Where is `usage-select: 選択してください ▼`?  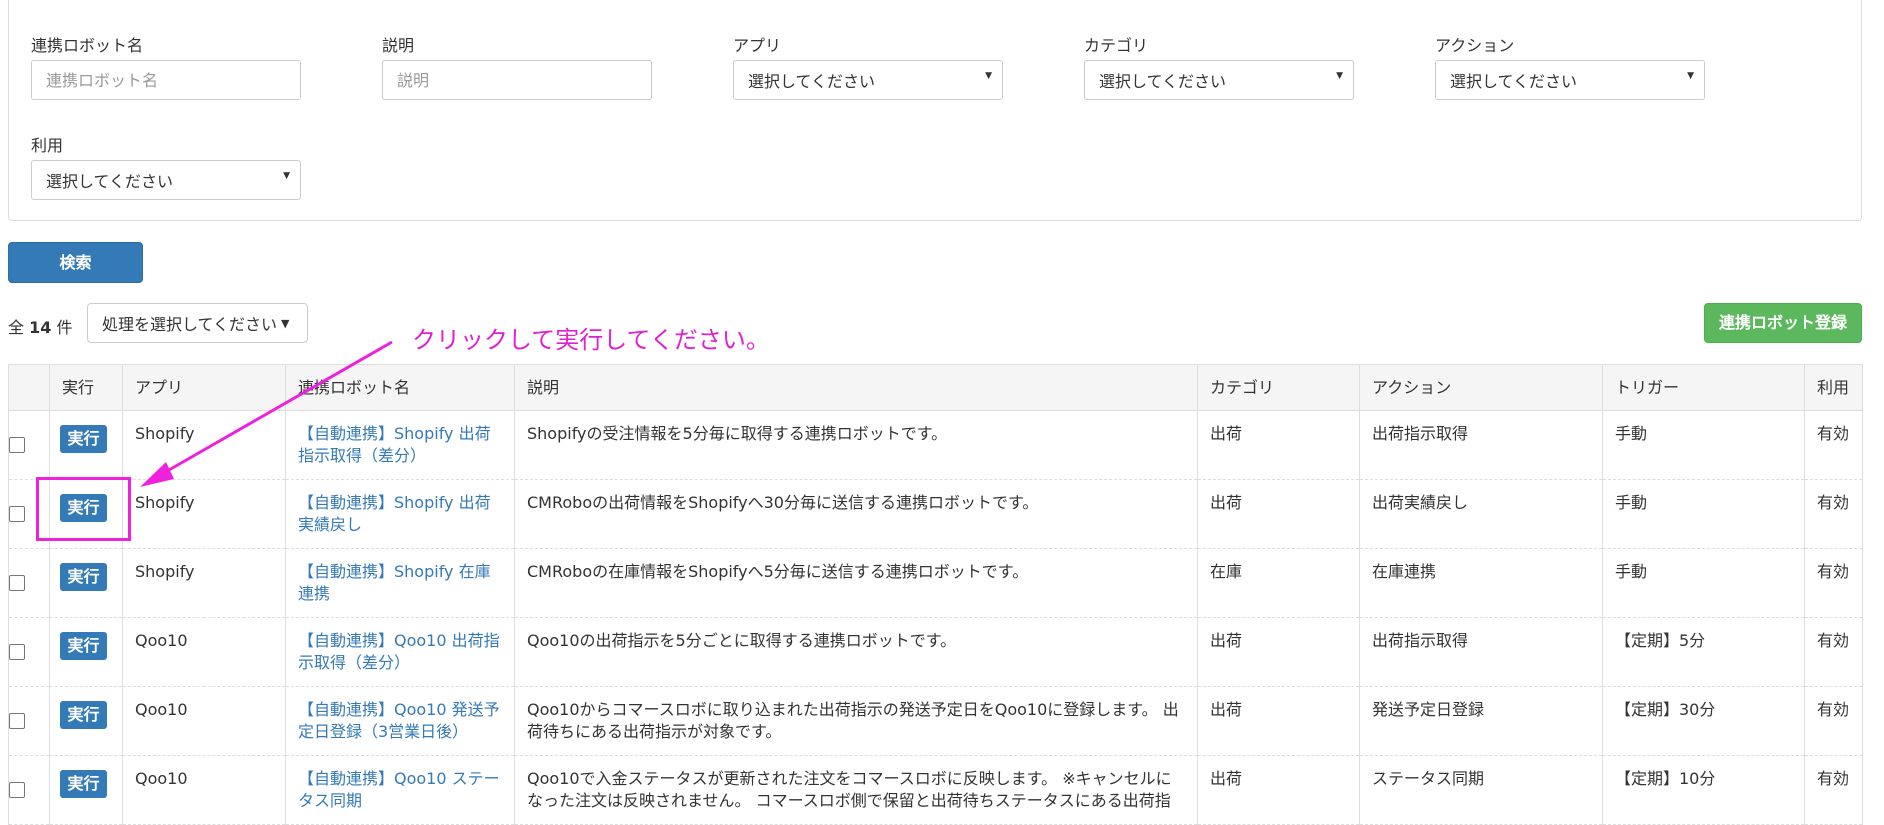 usage-select: 選択してください ▼ is located at coordinates (166, 180).